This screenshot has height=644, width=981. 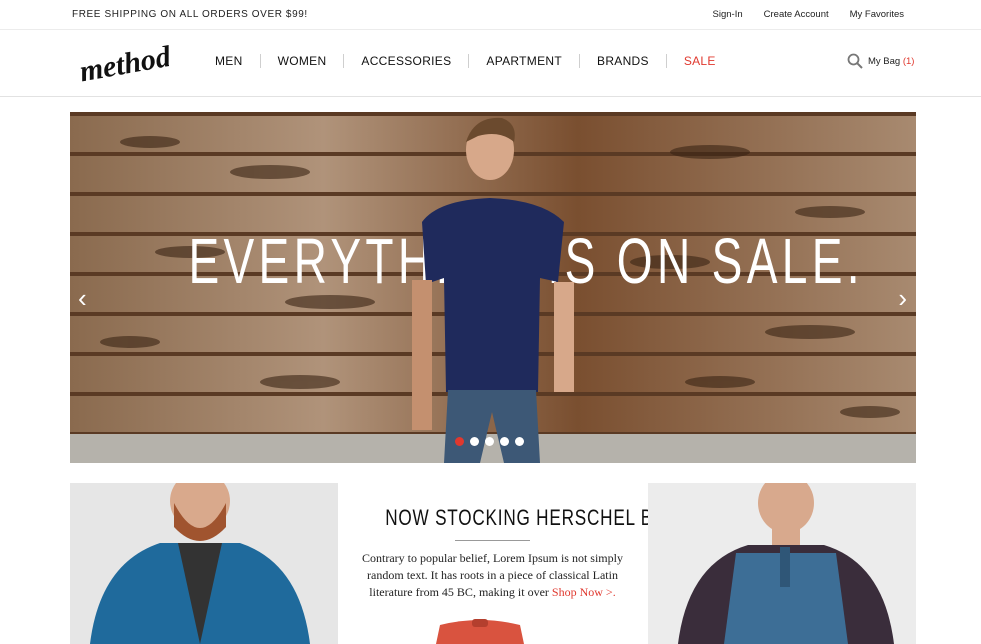 I want to click on account-links: Sign-In Create Account My Favorites, so click(x=808, y=14).